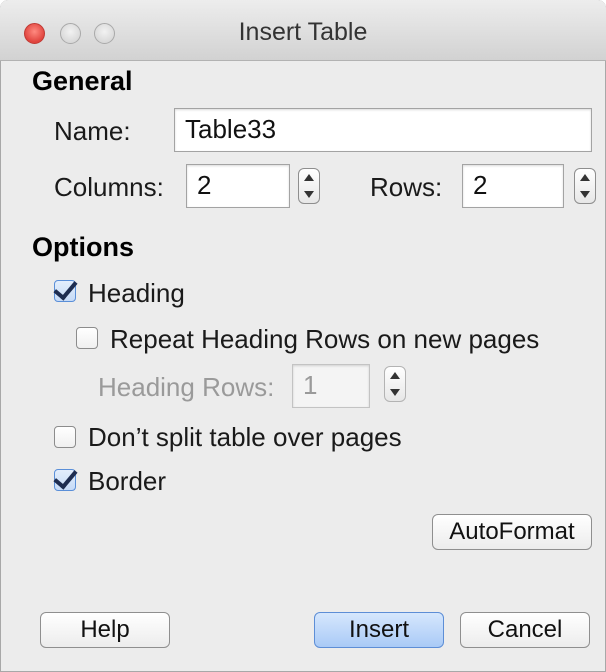  Describe the element at coordinates (87, 338) in the screenshot. I see `repeat-heading-checkbox` at that location.